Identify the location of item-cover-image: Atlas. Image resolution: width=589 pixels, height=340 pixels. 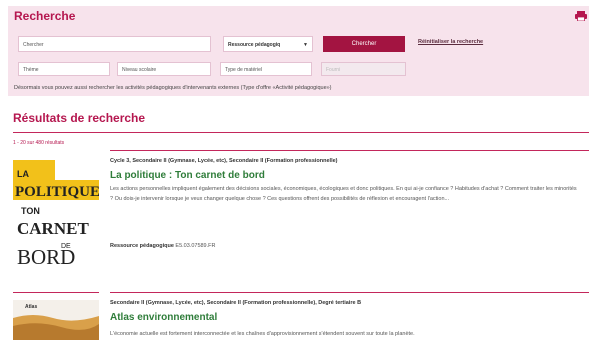
(56, 320).